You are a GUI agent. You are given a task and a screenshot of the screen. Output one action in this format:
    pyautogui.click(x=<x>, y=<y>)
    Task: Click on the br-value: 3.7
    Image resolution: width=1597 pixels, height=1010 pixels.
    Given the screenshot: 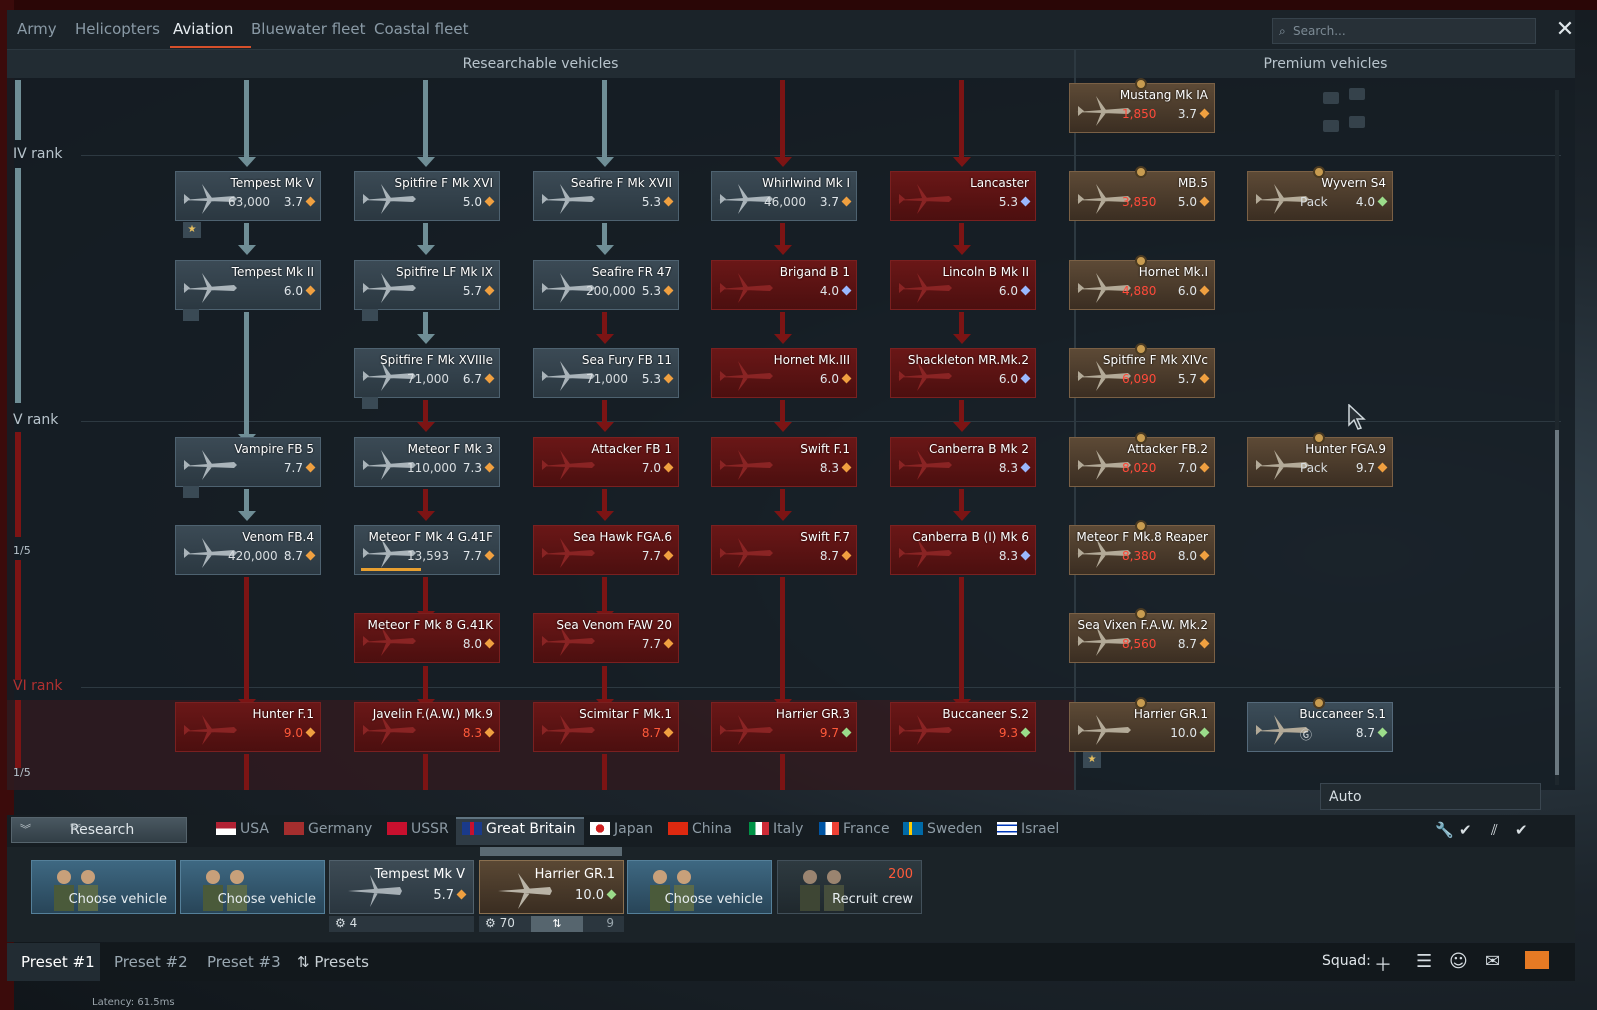 What is the action you would take?
    pyautogui.click(x=293, y=202)
    